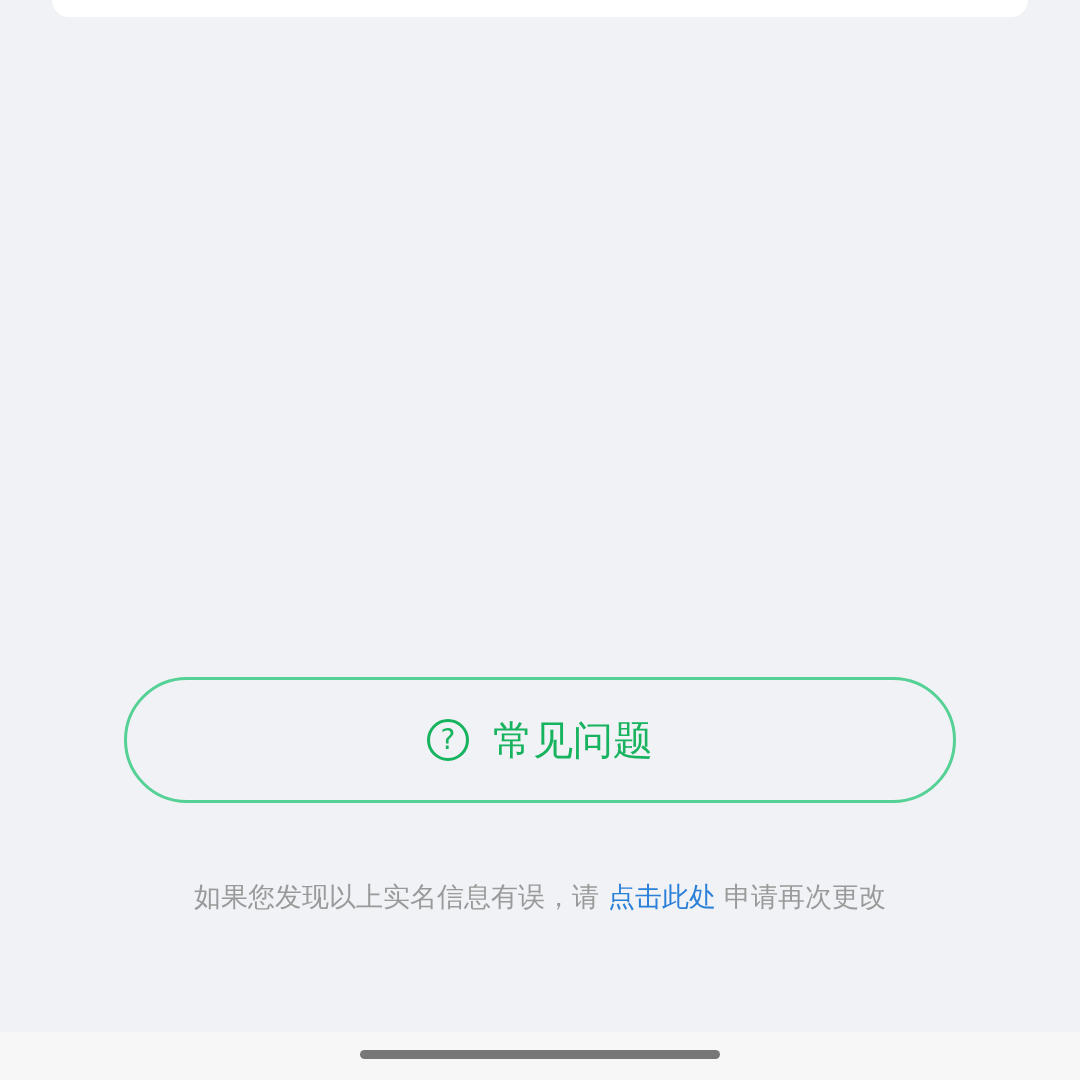  What do you see at coordinates (540, 1054) in the screenshot?
I see `home-indicator` at bounding box center [540, 1054].